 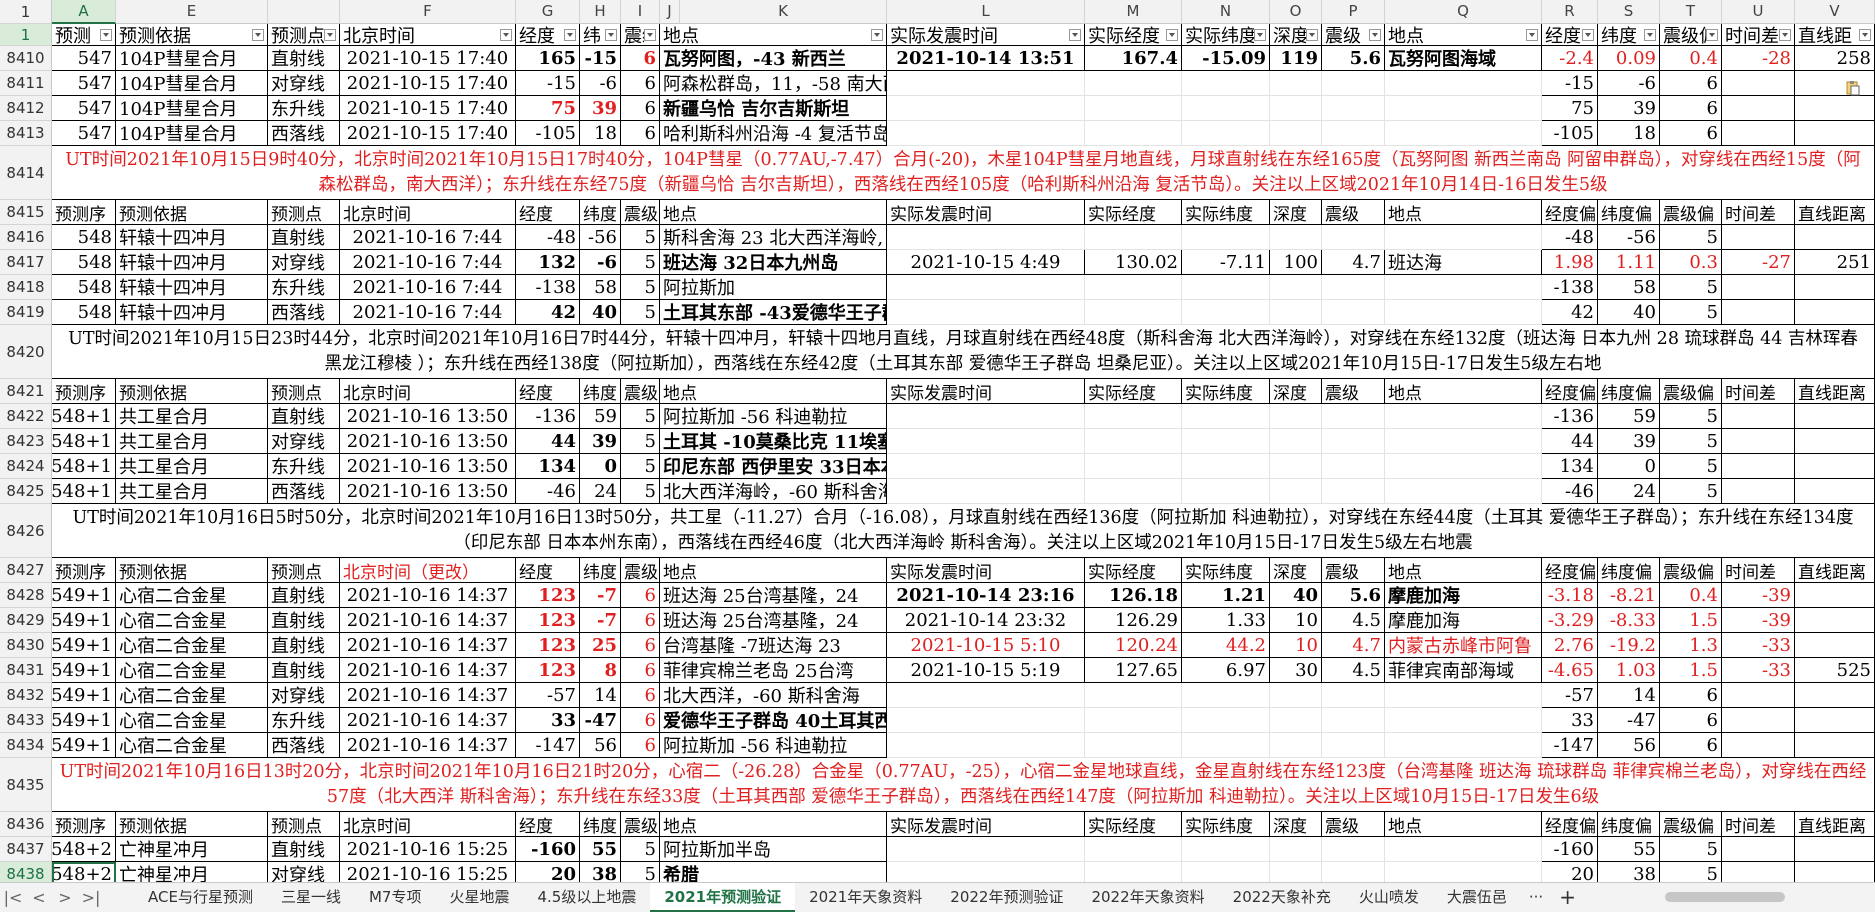 I want to click on cell: 希腊, so click(x=773, y=872).